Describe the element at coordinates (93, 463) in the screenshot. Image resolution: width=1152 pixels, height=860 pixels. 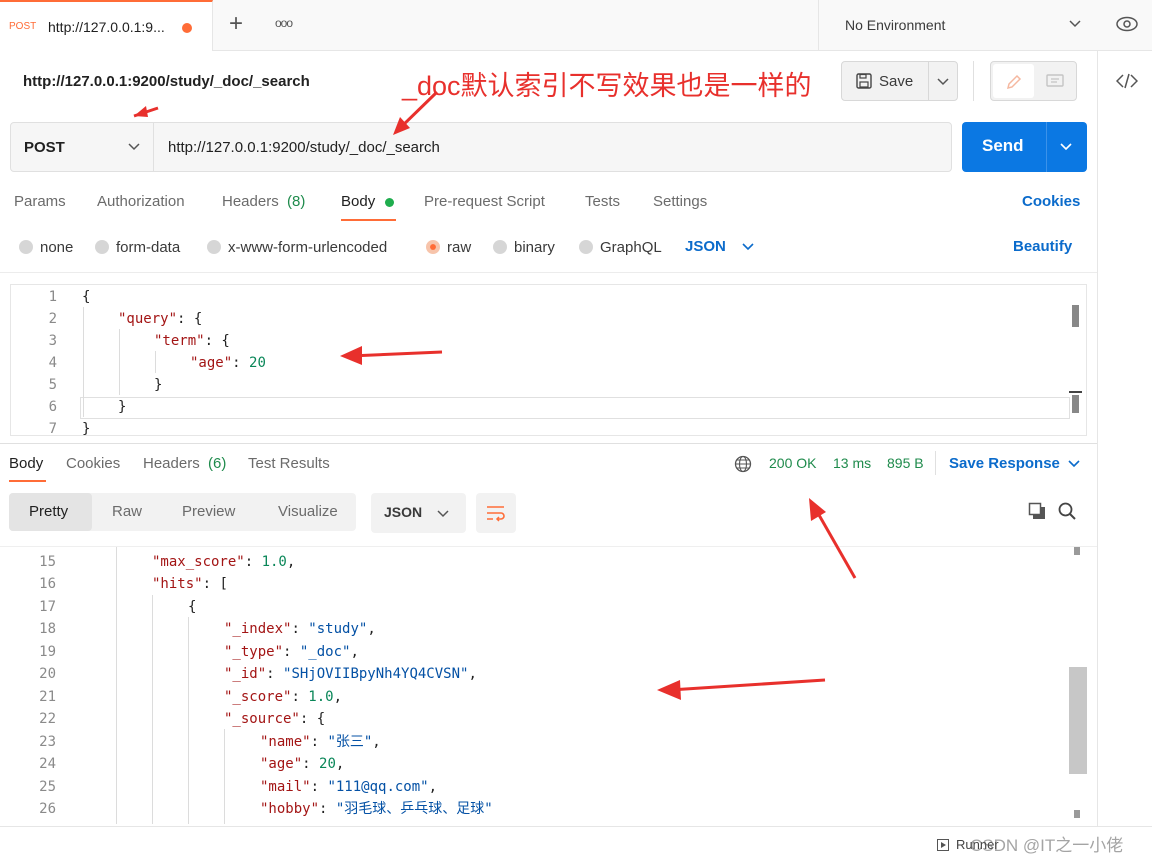
I see `resp-tab-cookies: Cookies` at that location.